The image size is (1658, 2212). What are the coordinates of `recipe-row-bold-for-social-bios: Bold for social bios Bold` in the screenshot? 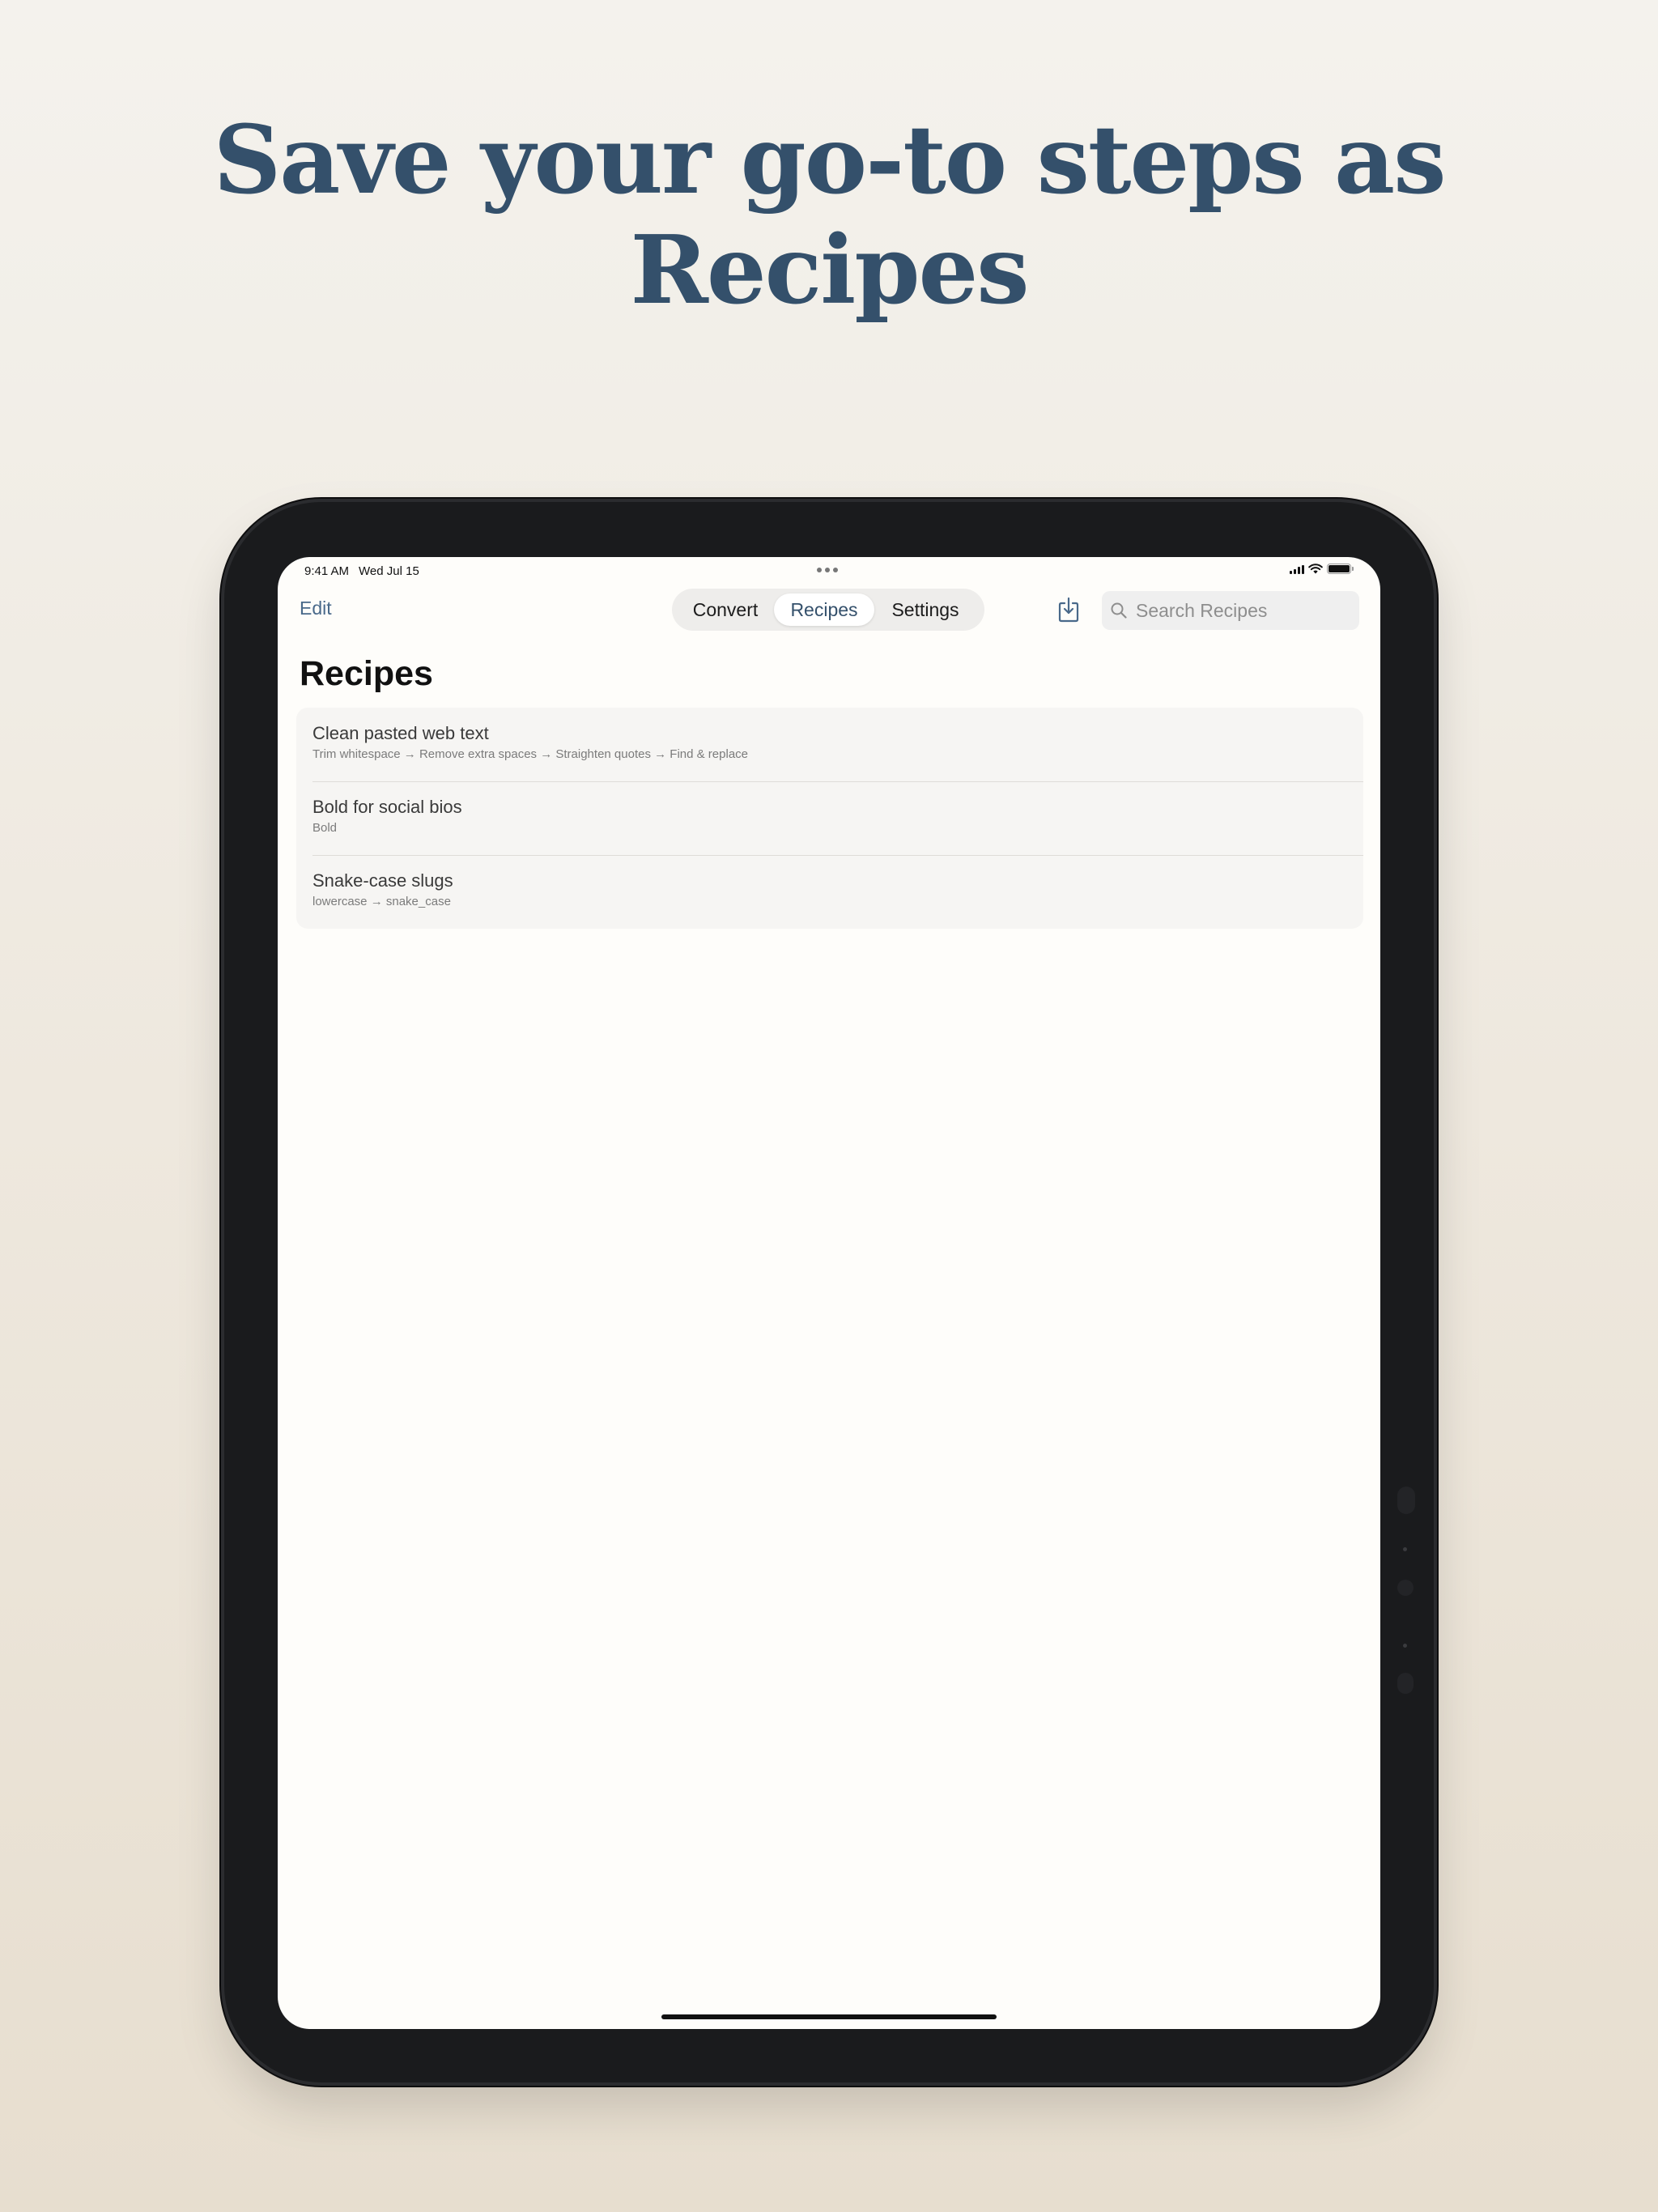 It's located at (829, 818).